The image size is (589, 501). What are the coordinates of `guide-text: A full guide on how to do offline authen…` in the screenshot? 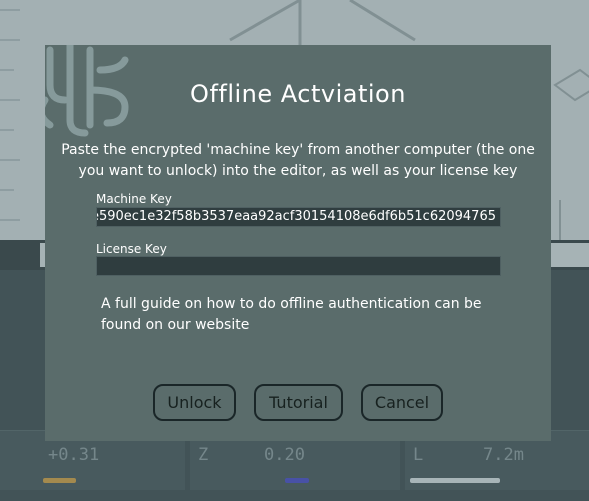 It's located at (291, 314).